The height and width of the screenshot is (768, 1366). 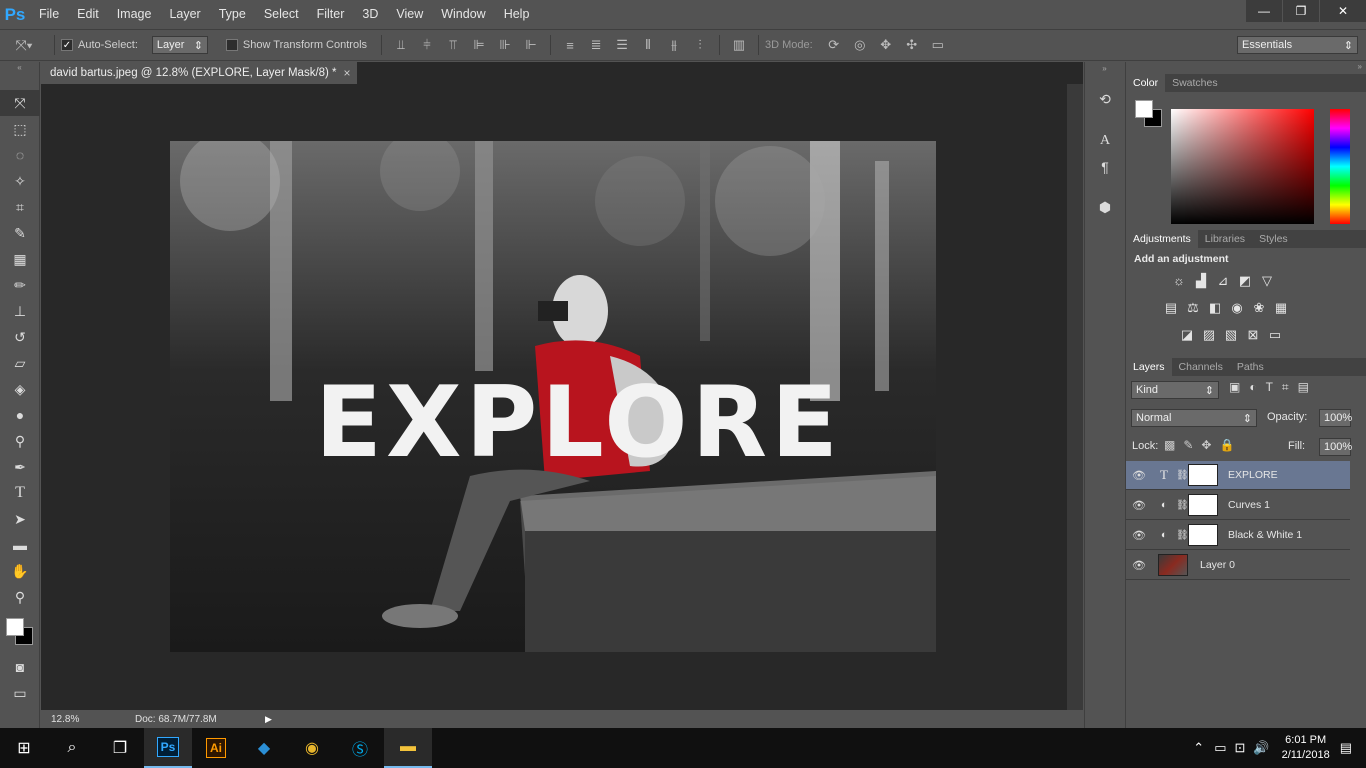 I want to click on distribute-top-icon: ≡, so click(x=570, y=45).